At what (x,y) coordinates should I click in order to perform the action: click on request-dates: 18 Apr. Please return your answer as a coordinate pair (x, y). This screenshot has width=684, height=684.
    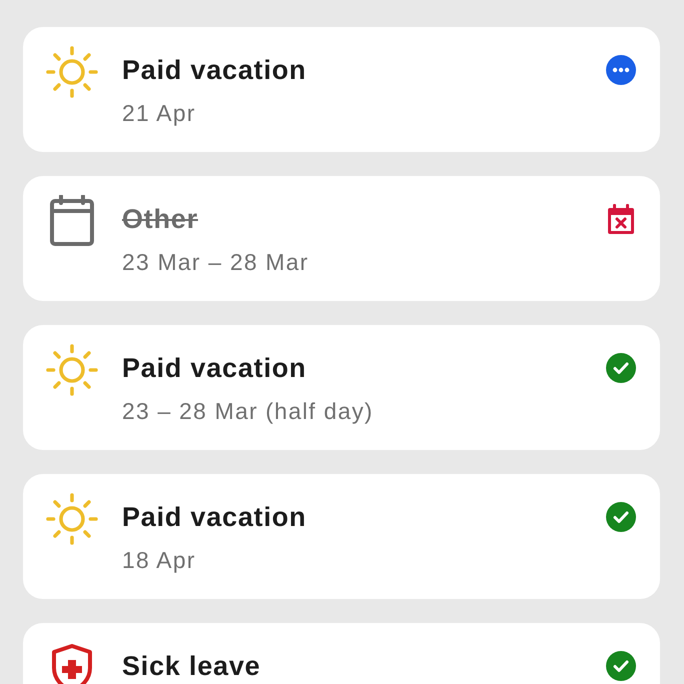
    Looking at the image, I should click on (159, 560).